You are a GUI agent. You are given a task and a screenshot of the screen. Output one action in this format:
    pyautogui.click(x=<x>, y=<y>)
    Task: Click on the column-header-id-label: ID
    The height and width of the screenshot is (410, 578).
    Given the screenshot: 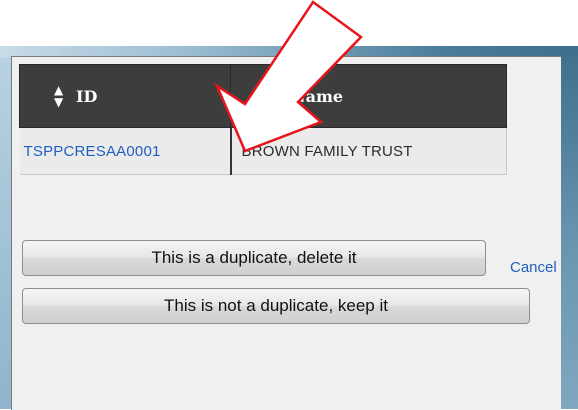 What is the action you would take?
    pyautogui.click(x=87, y=96)
    